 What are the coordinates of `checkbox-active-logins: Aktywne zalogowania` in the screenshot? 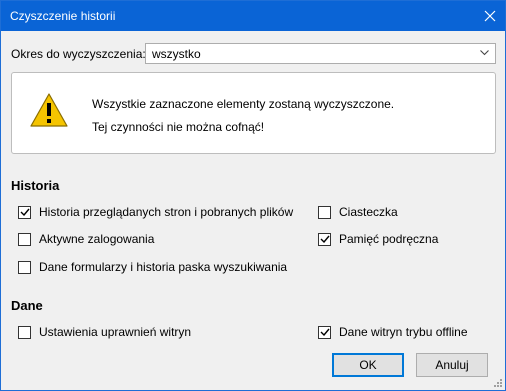 It's located at (86, 239).